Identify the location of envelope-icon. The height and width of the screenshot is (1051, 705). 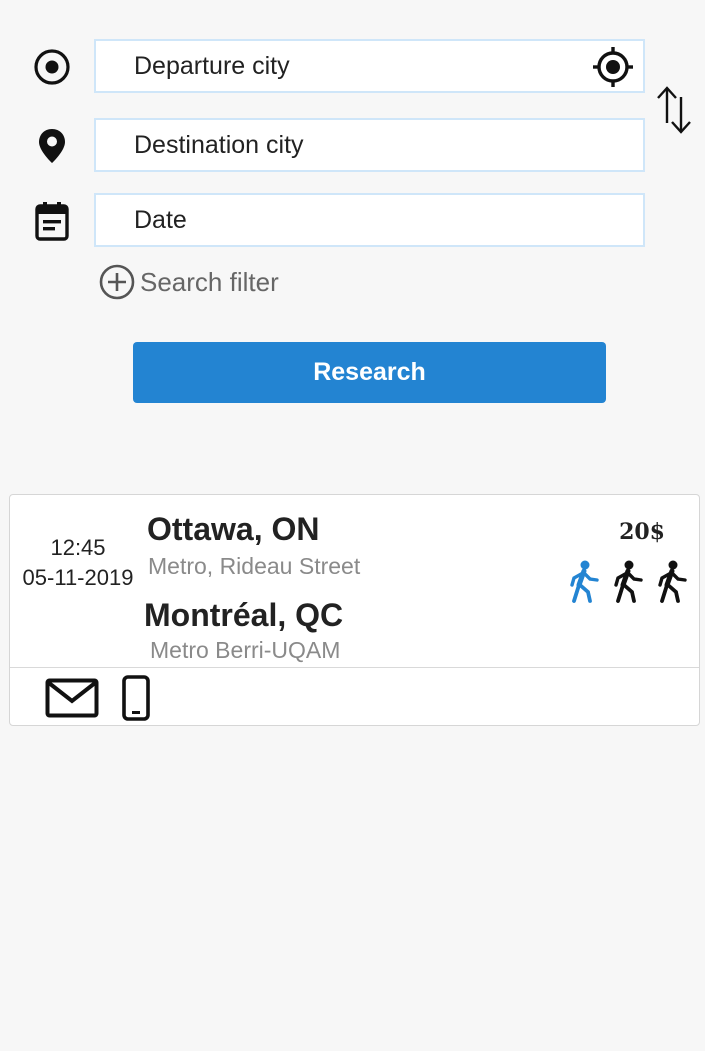
(72, 698).